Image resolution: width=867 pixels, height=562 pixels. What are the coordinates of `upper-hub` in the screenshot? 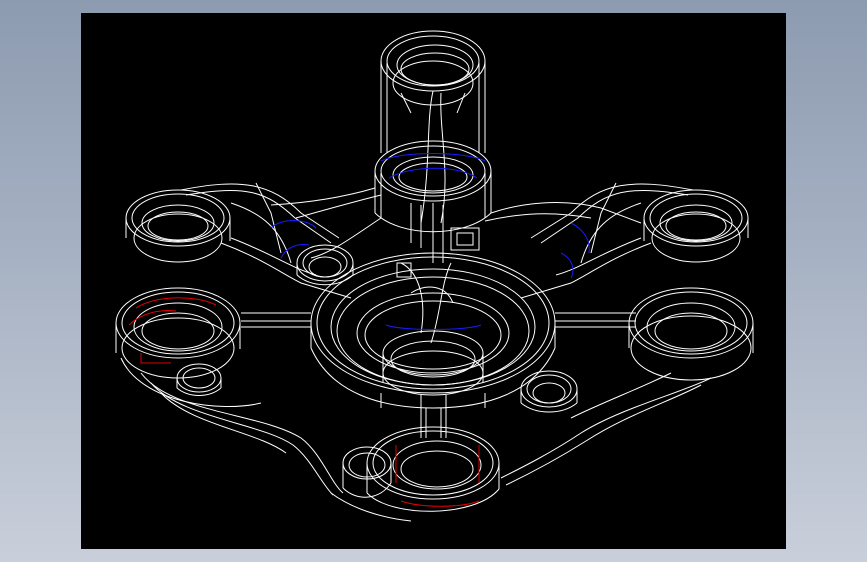 It's located at (433, 201).